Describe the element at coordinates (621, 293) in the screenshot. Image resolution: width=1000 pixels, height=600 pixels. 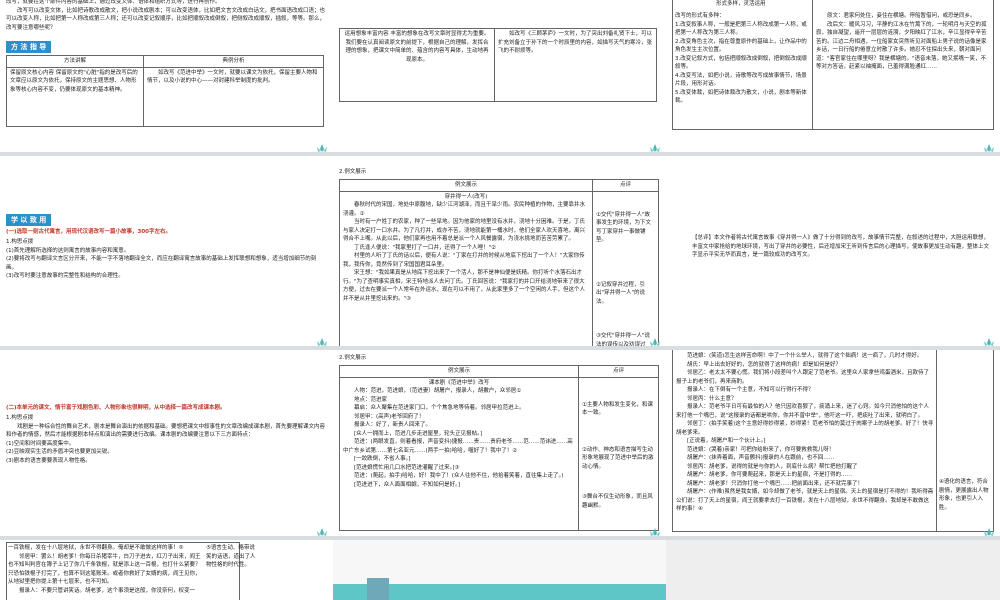
I see `comment-2: ②记叙穿井过程，引出"穿井得一人"的说法。` at that location.